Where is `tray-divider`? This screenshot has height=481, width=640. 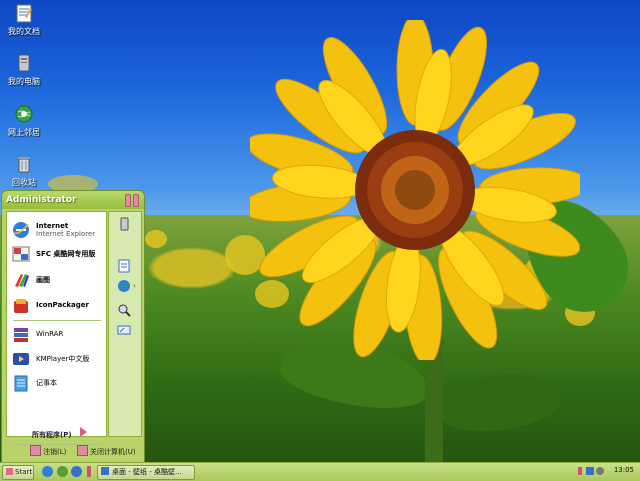
tray-divider is located at coordinates (580, 471).